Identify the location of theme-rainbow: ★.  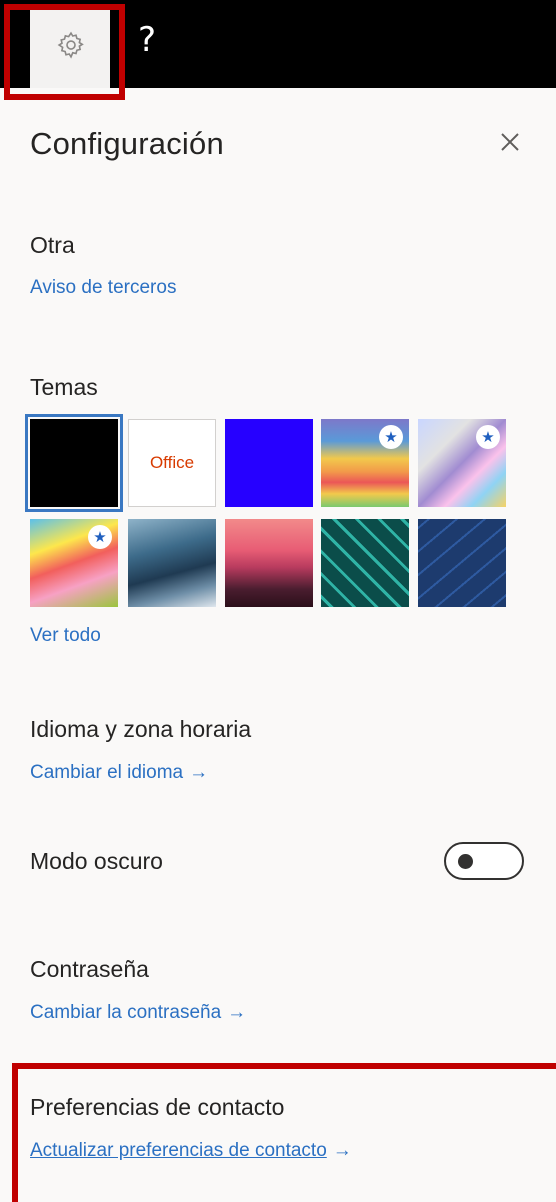
(365, 463).